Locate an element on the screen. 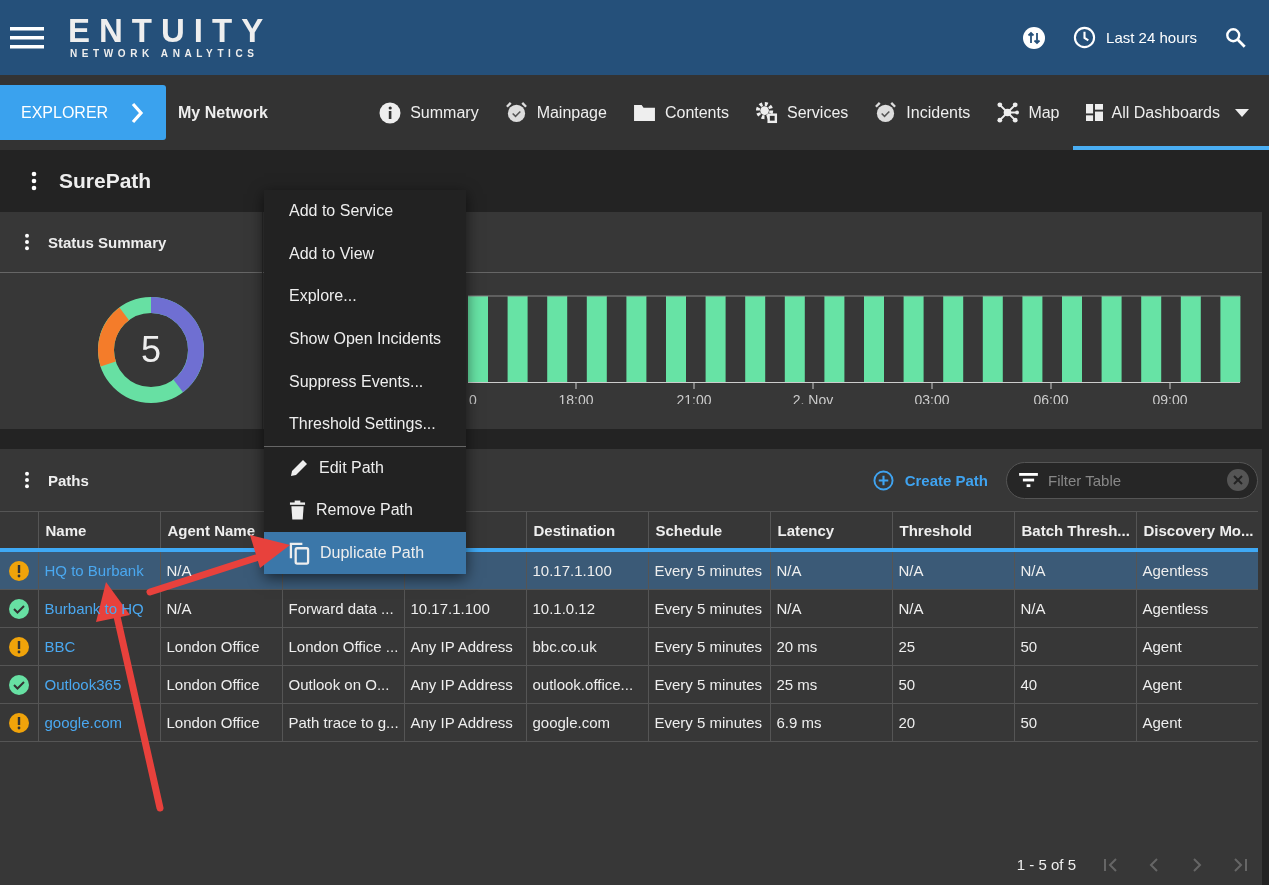 Image resolution: width=1269 pixels, height=885 pixels. chevron-right-icon is located at coordinates (137, 112).